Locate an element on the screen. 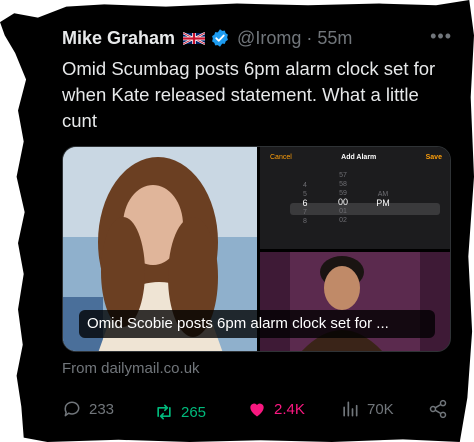  like-count: 2.4K is located at coordinates (289, 409).